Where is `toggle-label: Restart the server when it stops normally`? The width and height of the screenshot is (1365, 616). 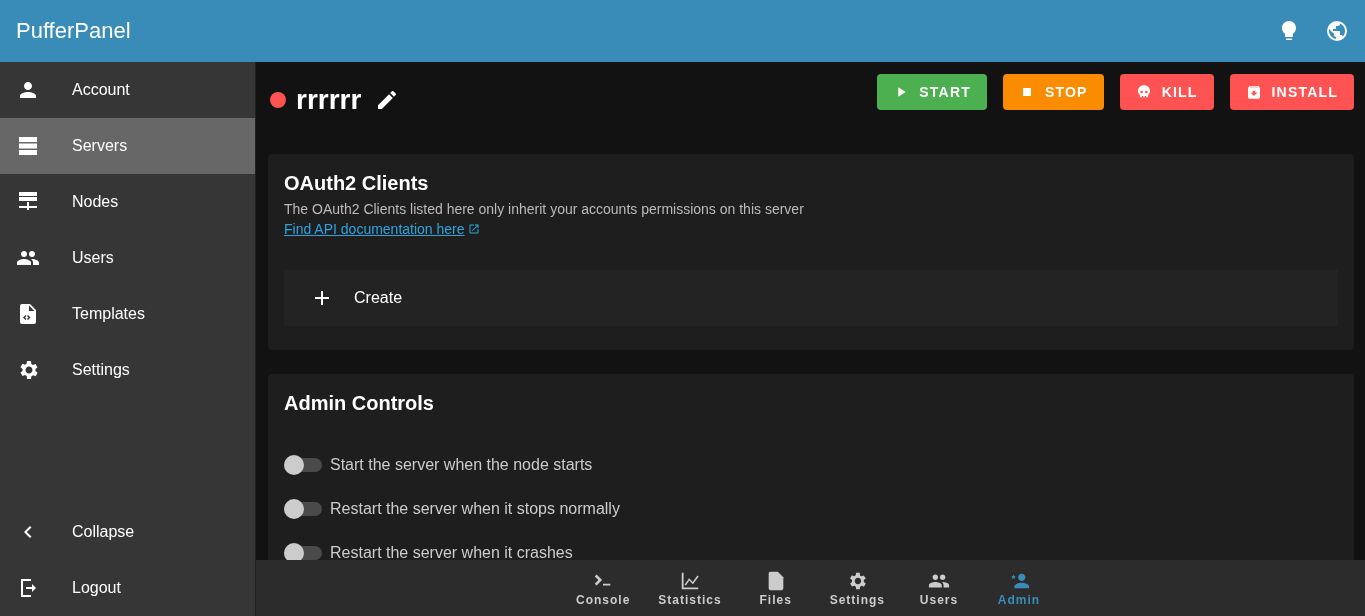 toggle-label: Restart the server when it stops normally is located at coordinates (475, 509).